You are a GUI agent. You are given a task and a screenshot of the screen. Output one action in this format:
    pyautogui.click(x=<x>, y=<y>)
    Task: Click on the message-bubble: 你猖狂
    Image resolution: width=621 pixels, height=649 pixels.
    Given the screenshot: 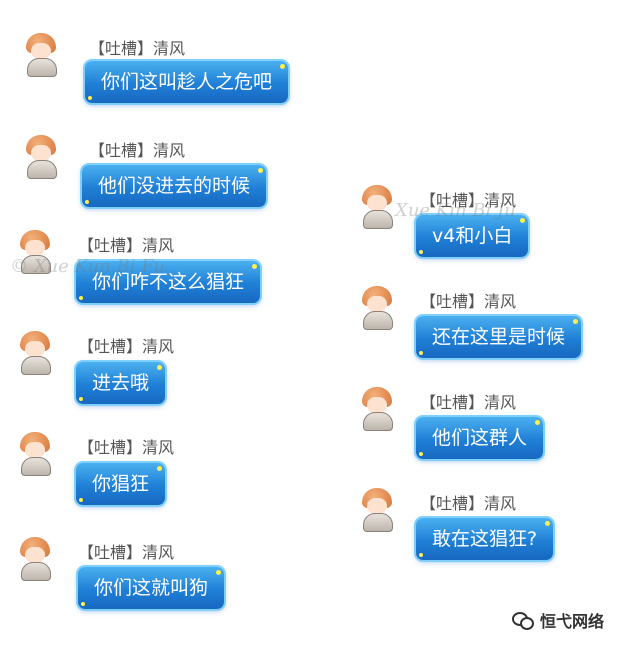 What is the action you would take?
    pyautogui.click(x=121, y=484)
    